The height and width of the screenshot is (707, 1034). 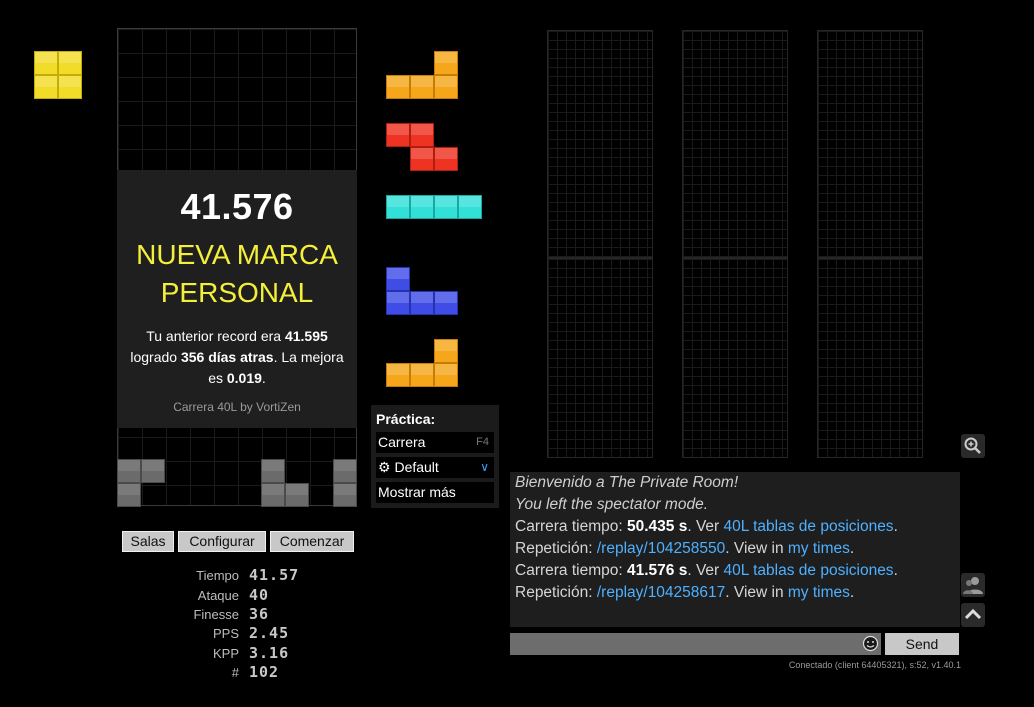 What do you see at coordinates (402, 442) in the screenshot?
I see `practice-mode-label: Carrera` at bounding box center [402, 442].